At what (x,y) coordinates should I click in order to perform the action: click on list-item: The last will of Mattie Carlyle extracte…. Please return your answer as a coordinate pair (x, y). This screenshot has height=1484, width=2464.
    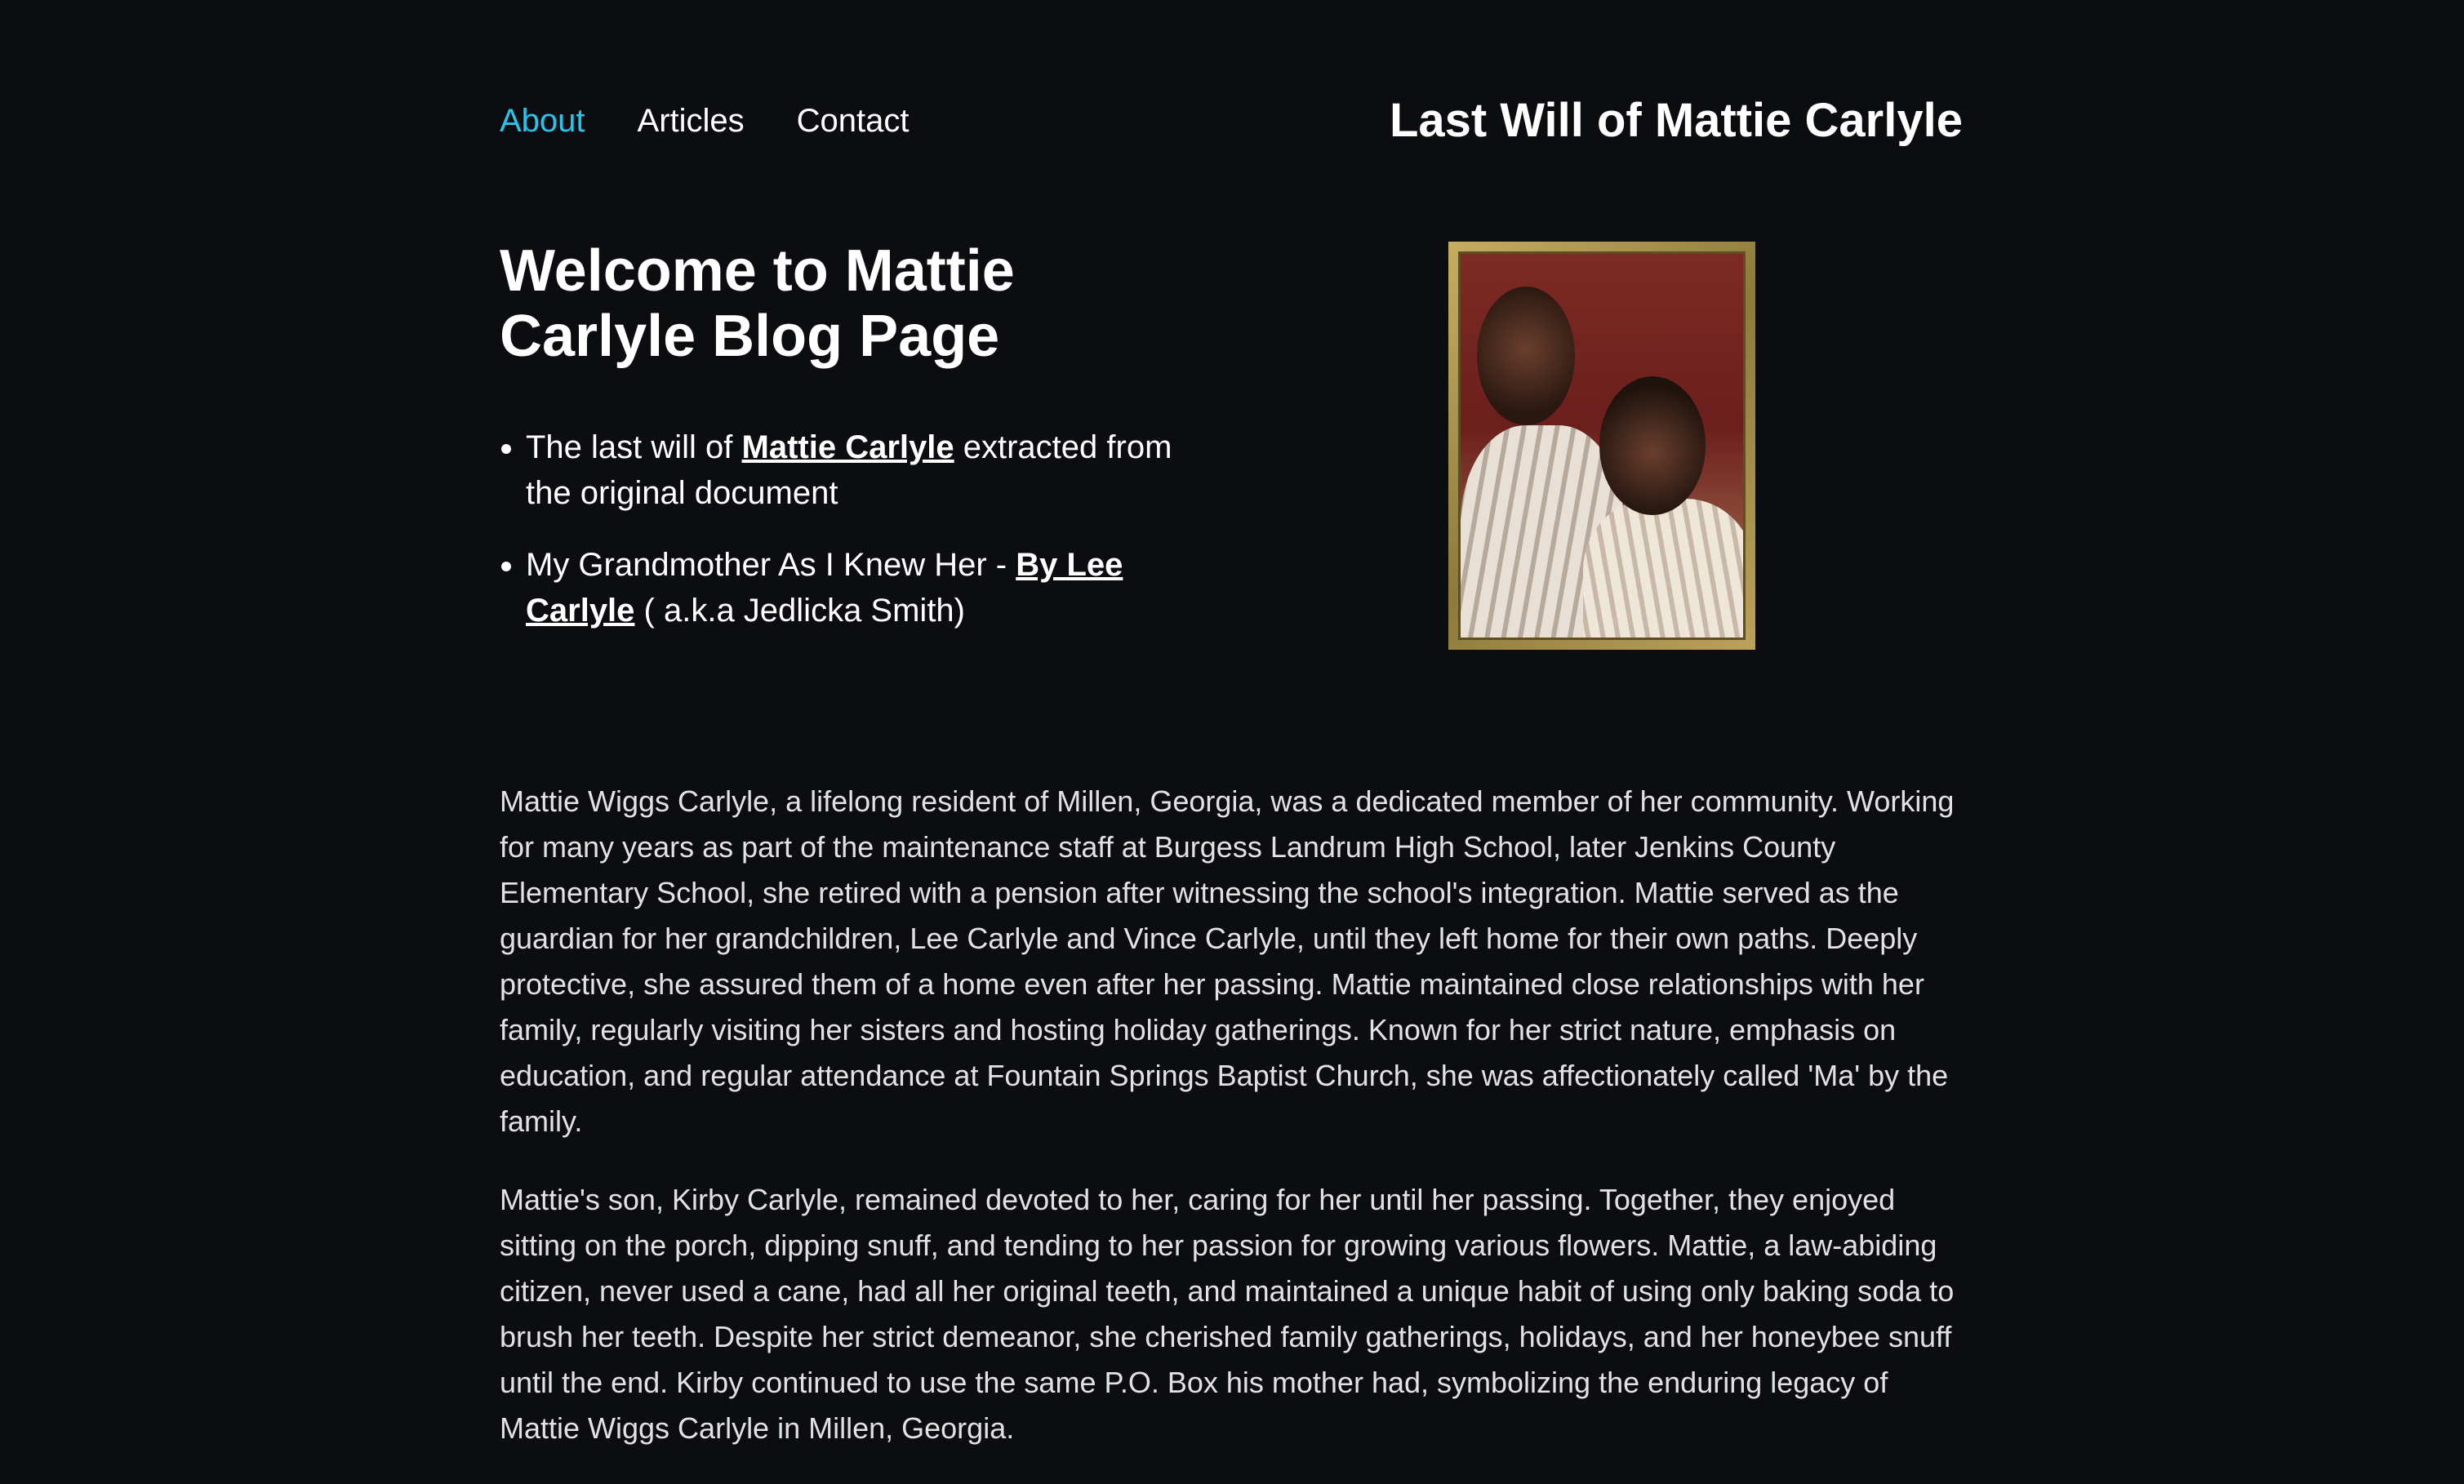
    Looking at the image, I should click on (861, 470).